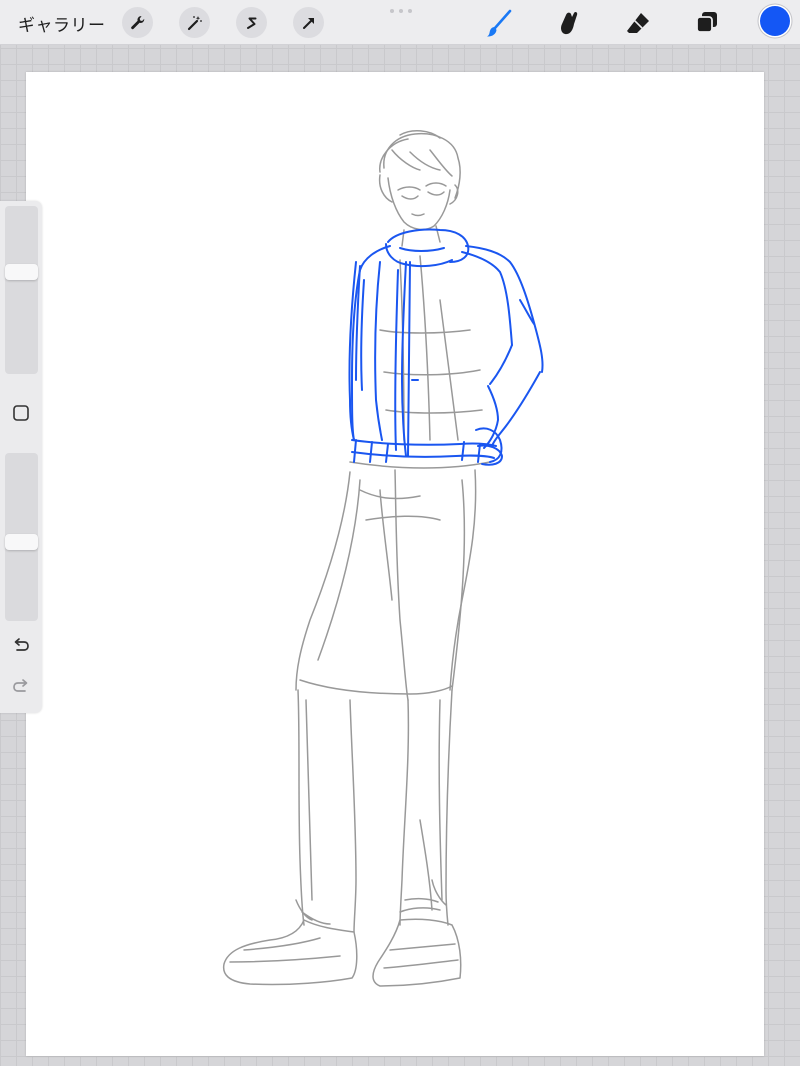 This screenshot has width=800, height=1066. I want to click on eraser-tool-button, so click(638, 23).